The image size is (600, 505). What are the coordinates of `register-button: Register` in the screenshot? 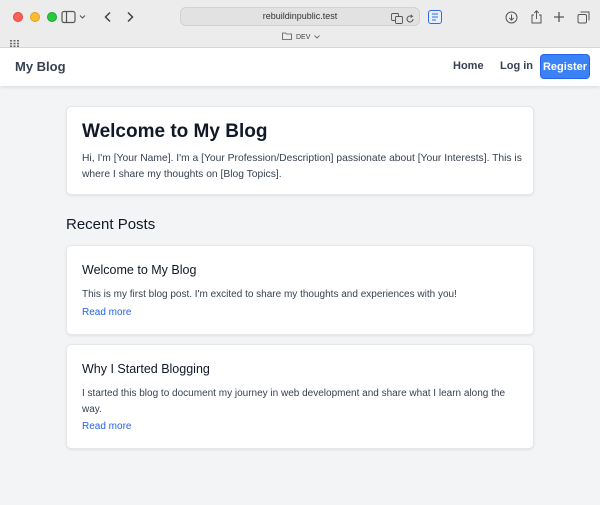 It's located at (565, 66).